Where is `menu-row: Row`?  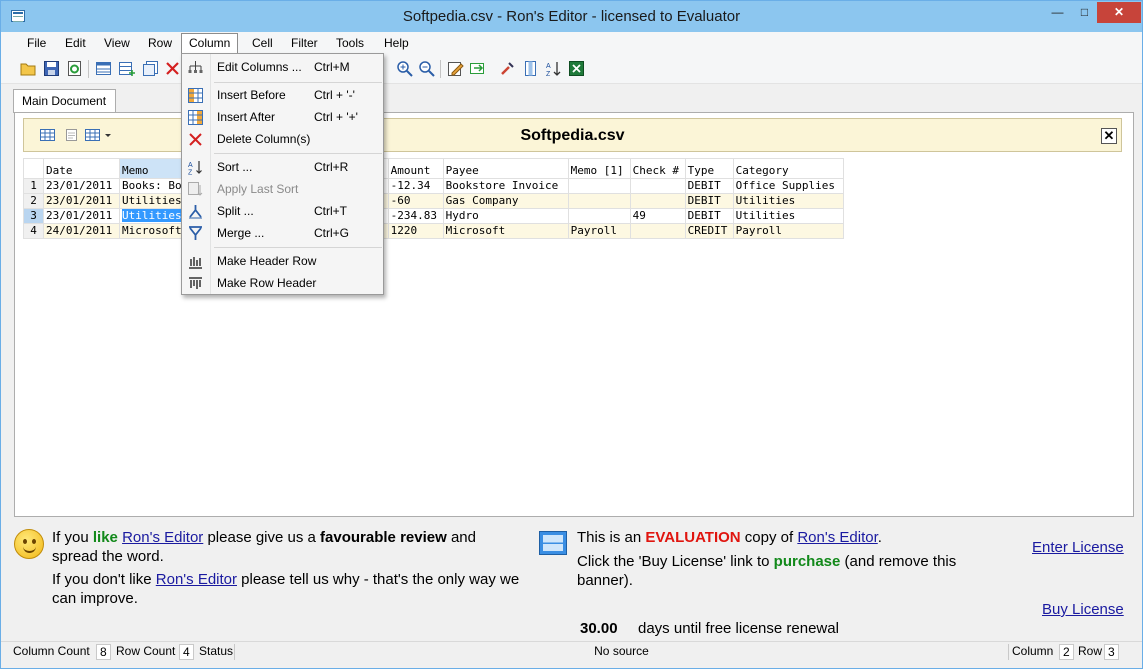
menu-row: Row is located at coordinates (160, 44).